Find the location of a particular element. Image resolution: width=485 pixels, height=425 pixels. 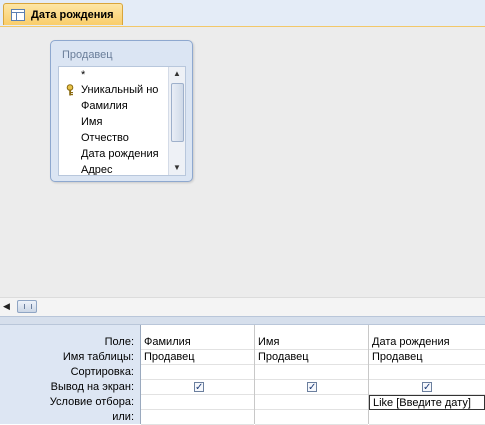

scroll-up-icon: ▲ is located at coordinates (177, 74).